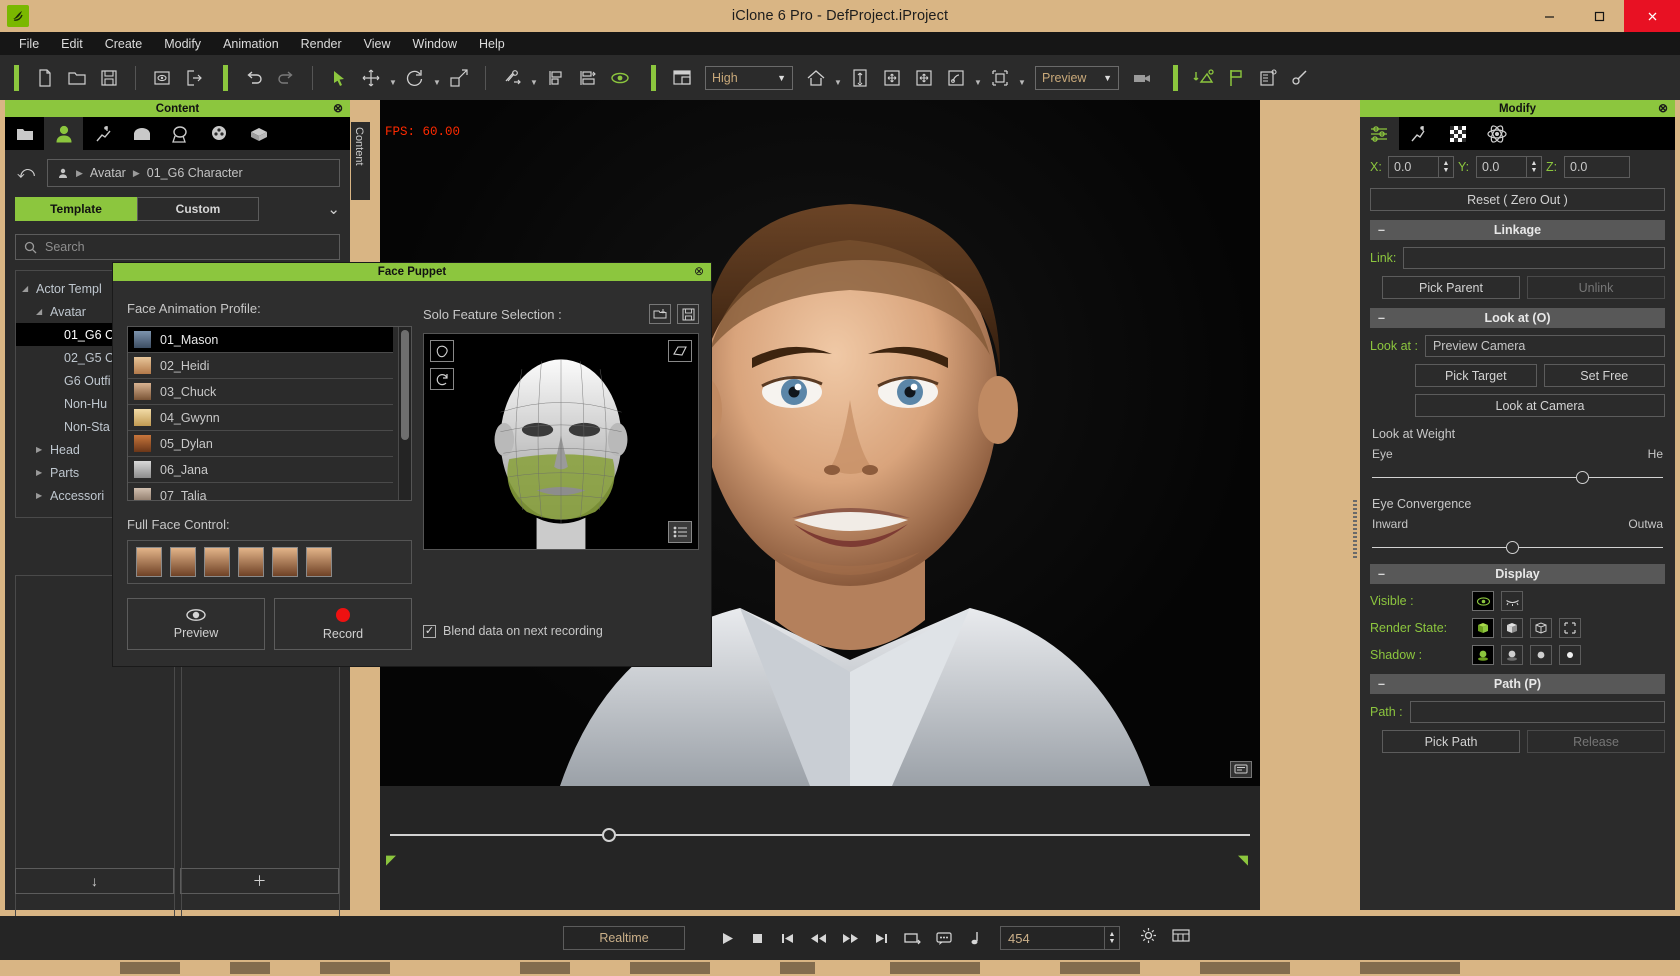 The height and width of the screenshot is (976, 1680). Describe the element at coordinates (1243, 860) in the screenshot. I see `range-end-icon: ◥` at that location.